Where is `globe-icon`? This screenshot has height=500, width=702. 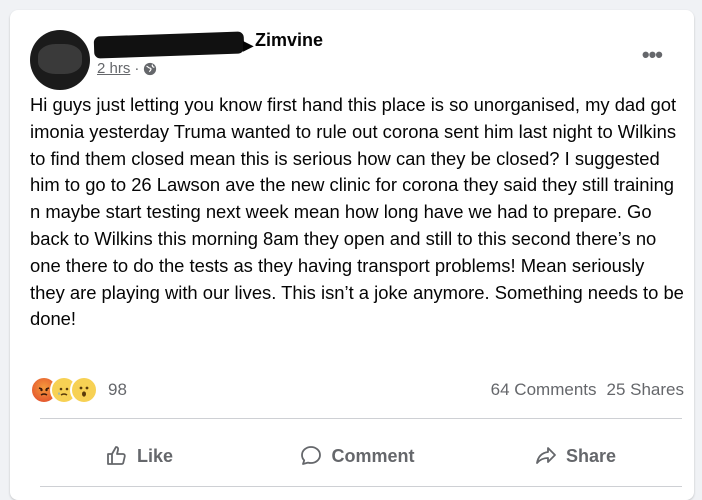 globe-icon is located at coordinates (150, 69).